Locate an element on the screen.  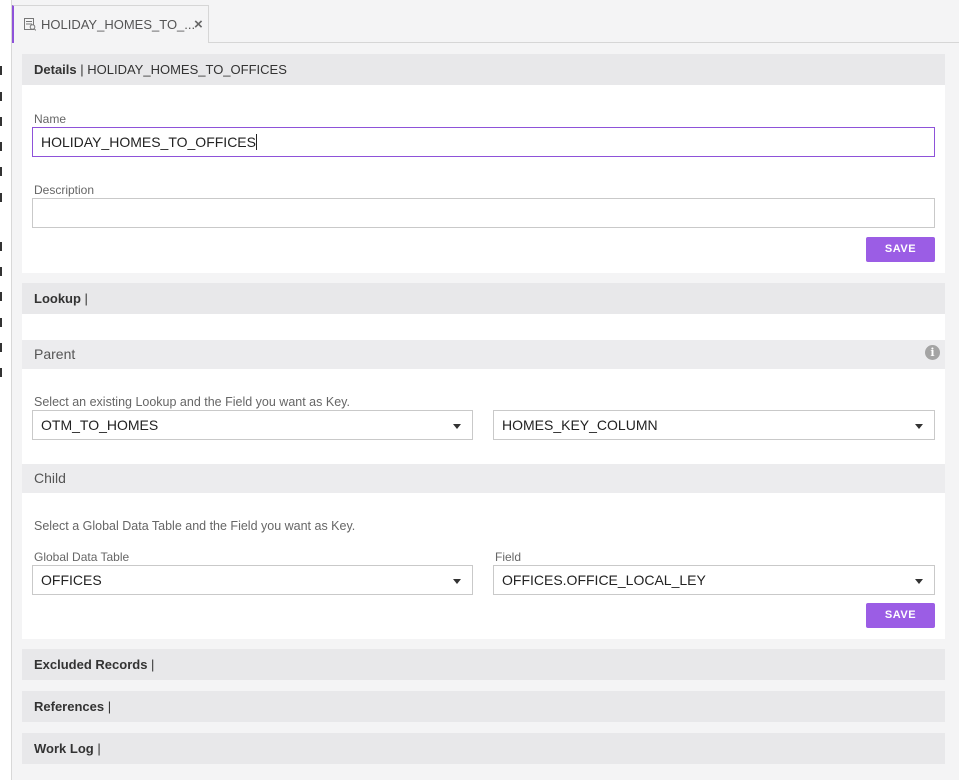
lookup-table-icon is located at coordinates (30, 24).